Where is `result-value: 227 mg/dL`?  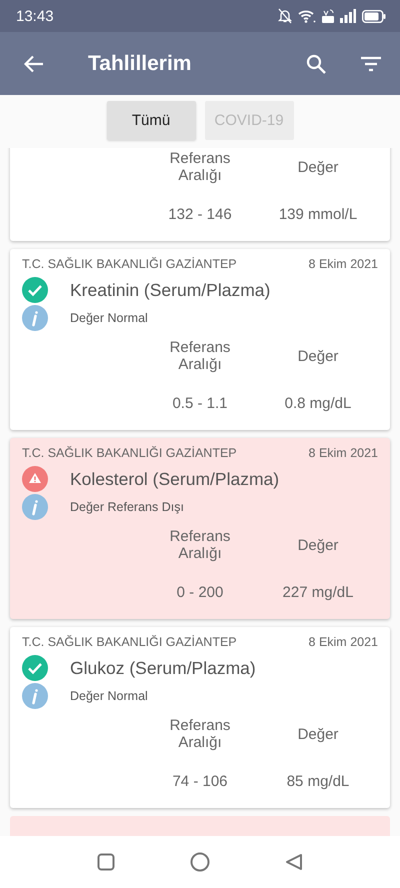 result-value: 227 mg/dL is located at coordinates (318, 592).